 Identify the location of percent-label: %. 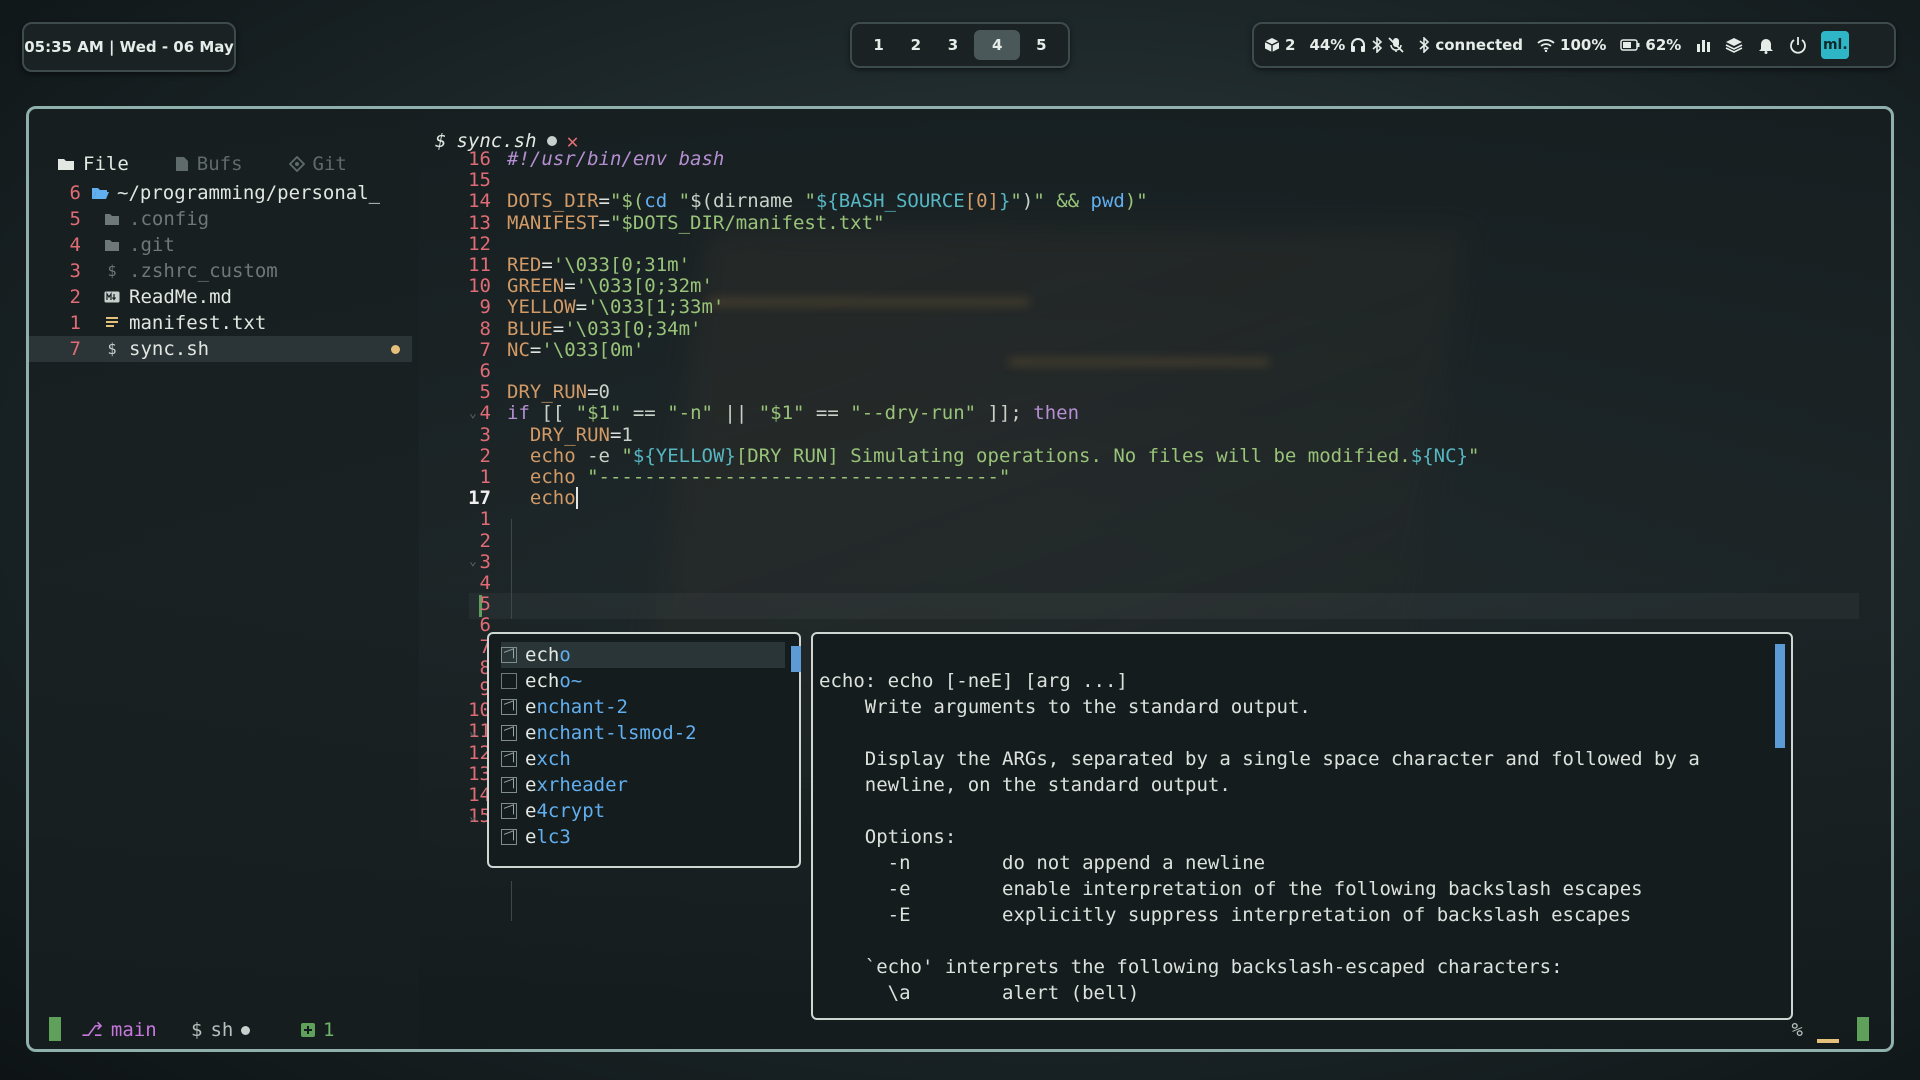
(1797, 1030).